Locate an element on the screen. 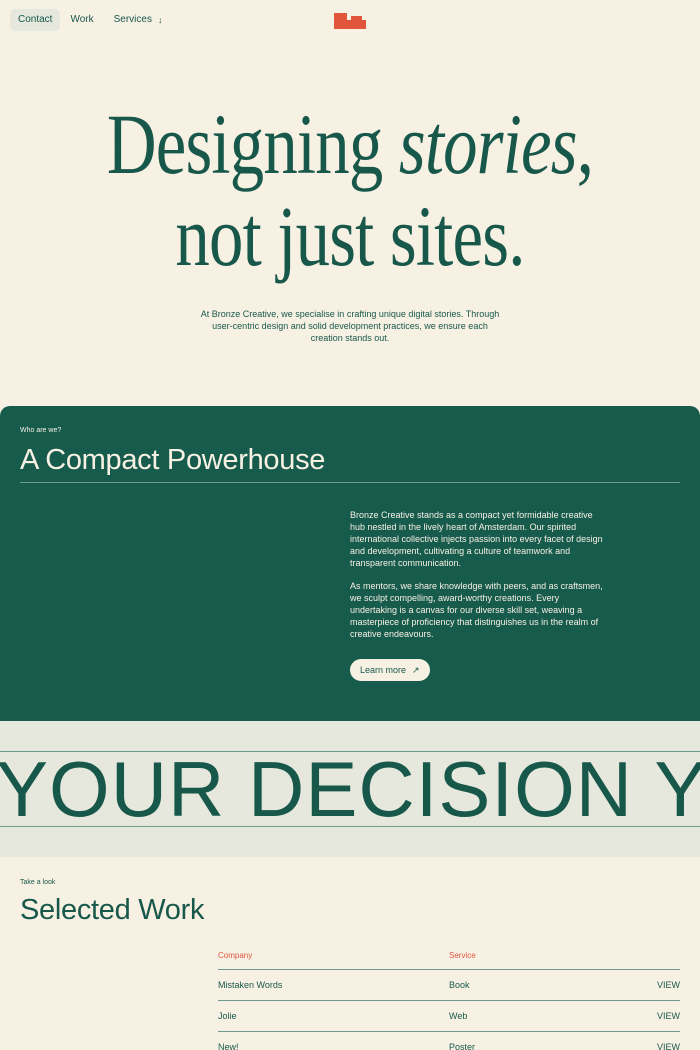 The image size is (700, 1050). work-eyebrow: Take a look is located at coordinates (38, 882).